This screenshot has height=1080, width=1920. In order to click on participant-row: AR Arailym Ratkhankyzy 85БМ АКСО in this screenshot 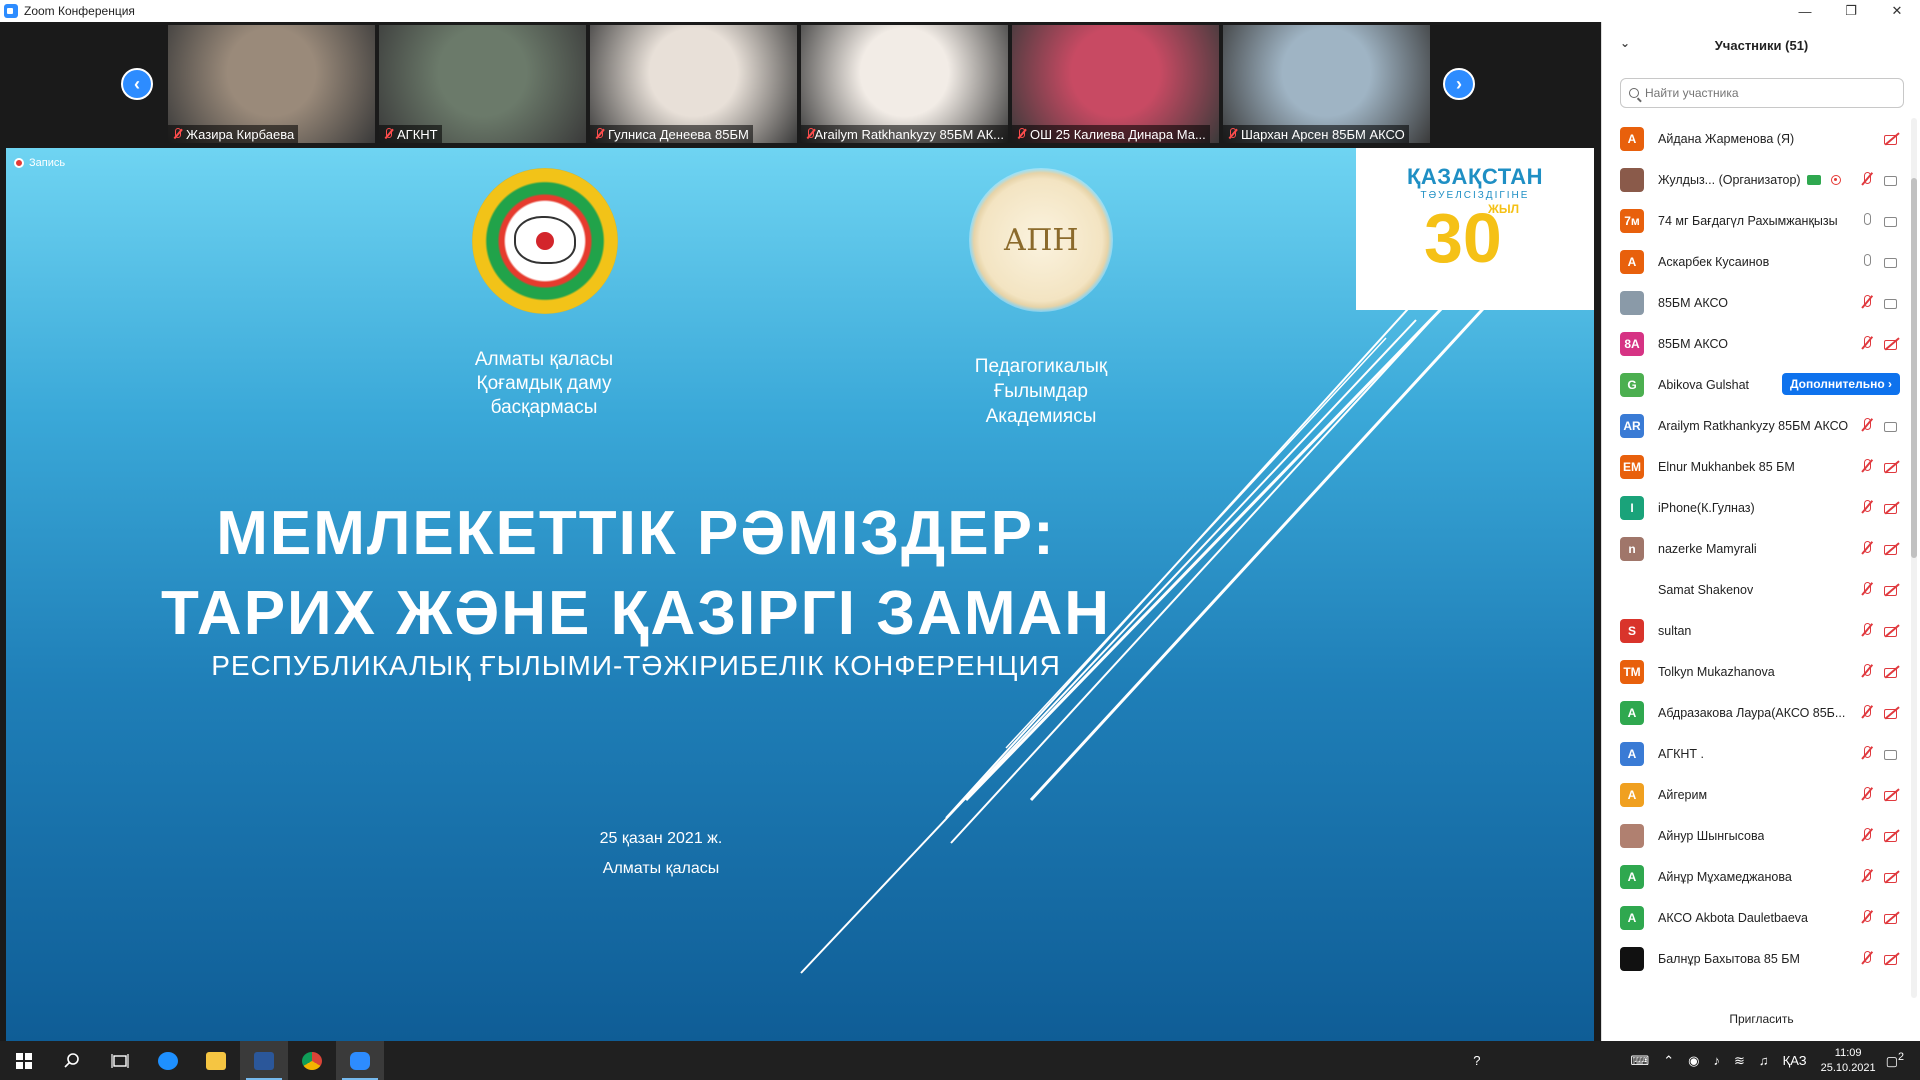, I will do `click(1756, 425)`.